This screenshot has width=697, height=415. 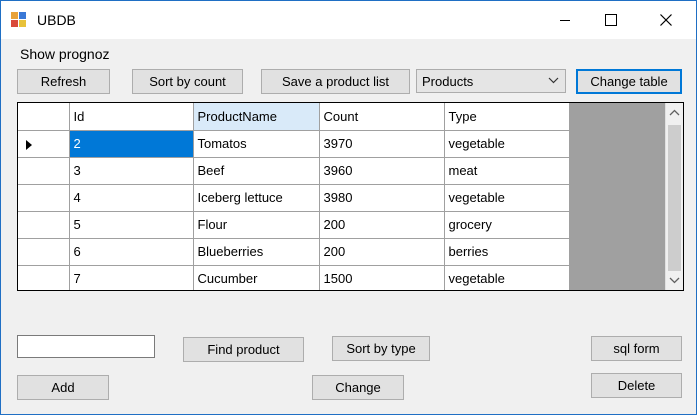 I want to click on sort-by-type-button: Sort by type, so click(x=381, y=348).